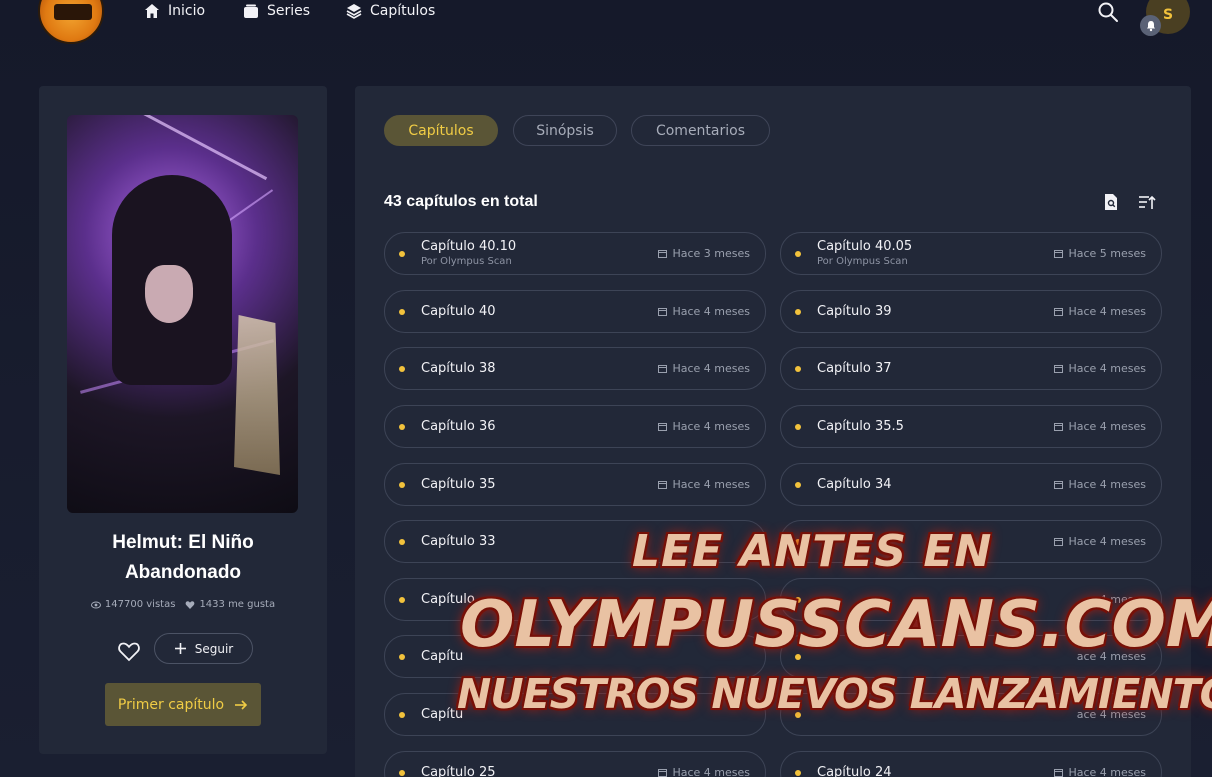 This screenshot has height=777, width=1212. I want to click on nav-series: Series, so click(276, 11).